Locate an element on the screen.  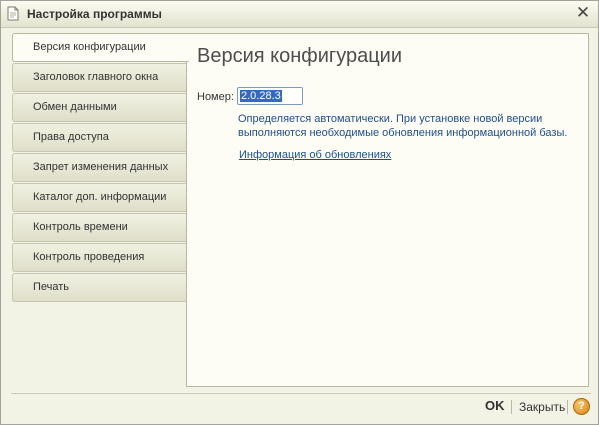
tab-label: Версия конфигурации is located at coordinates (89, 47).